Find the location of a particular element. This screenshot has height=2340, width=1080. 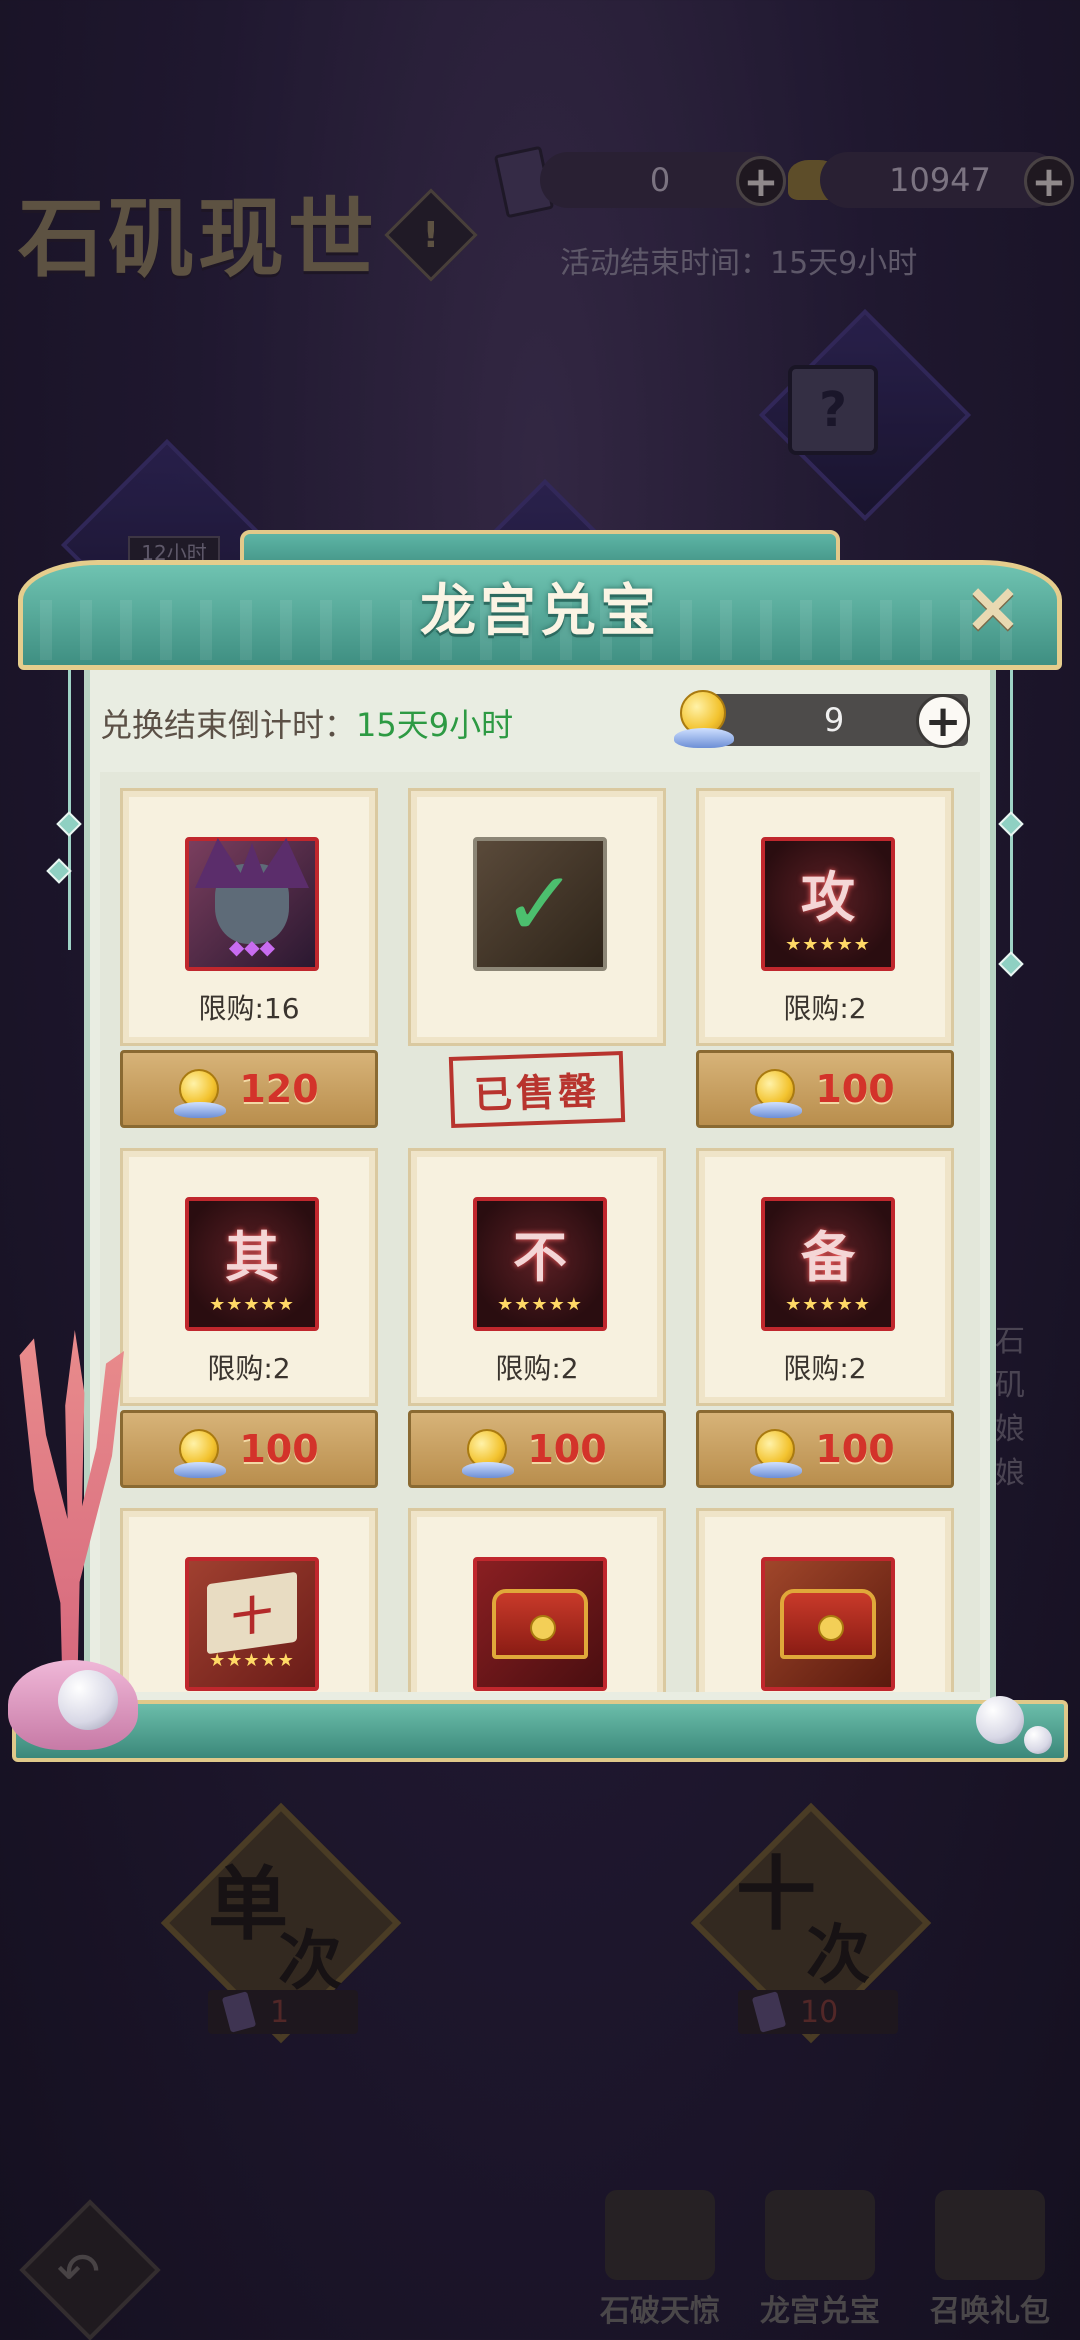

close-icon: × is located at coordinates (993, 607).